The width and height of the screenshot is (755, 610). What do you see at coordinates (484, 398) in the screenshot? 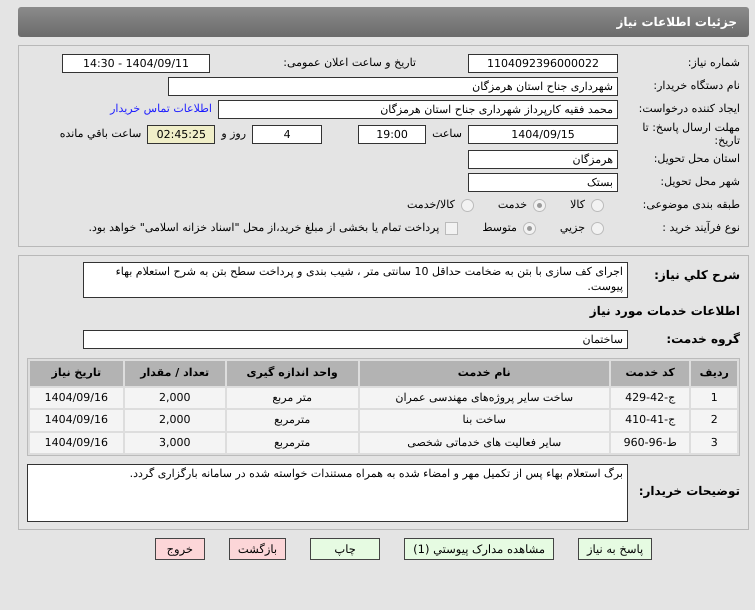
I see `table-cell: ساخت سایر پروژه‌های مهندسی عمران` at bounding box center [484, 398].